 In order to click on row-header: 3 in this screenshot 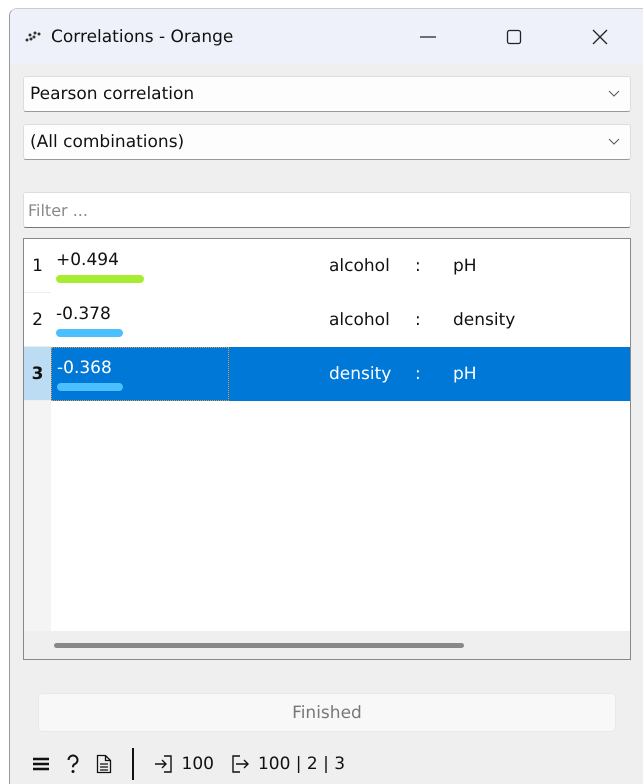, I will do `click(37, 374)`.